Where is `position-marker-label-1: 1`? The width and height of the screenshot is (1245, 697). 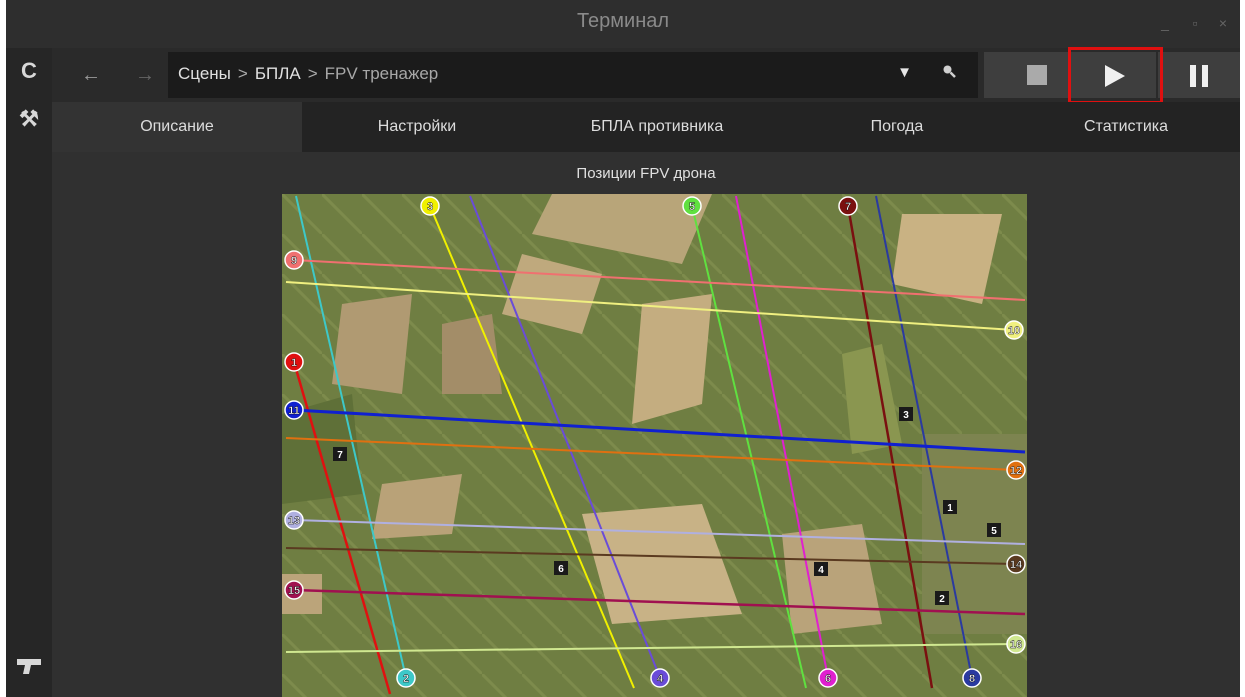
position-marker-label-1: 1 is located at coordinates (950, 508).